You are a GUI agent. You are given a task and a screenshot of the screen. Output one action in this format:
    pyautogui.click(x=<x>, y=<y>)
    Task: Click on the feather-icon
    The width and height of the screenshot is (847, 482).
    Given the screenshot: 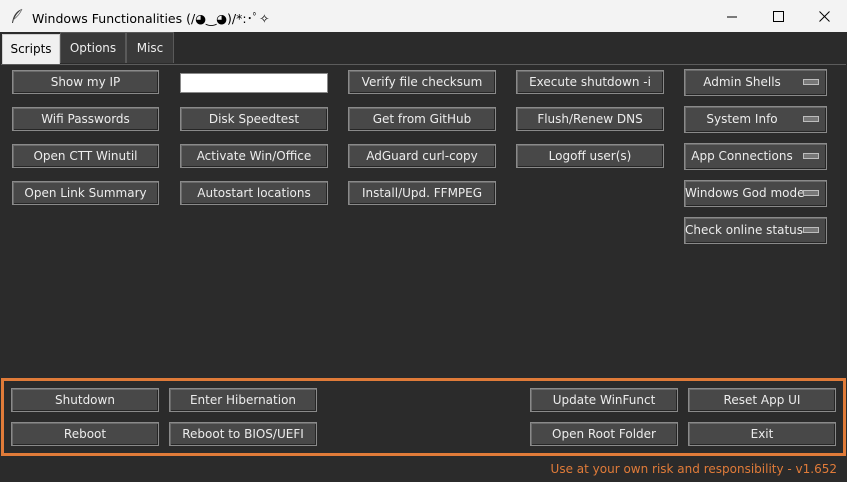 What is the action you would take?
    pyautogui.click(x=17, y=15)
    